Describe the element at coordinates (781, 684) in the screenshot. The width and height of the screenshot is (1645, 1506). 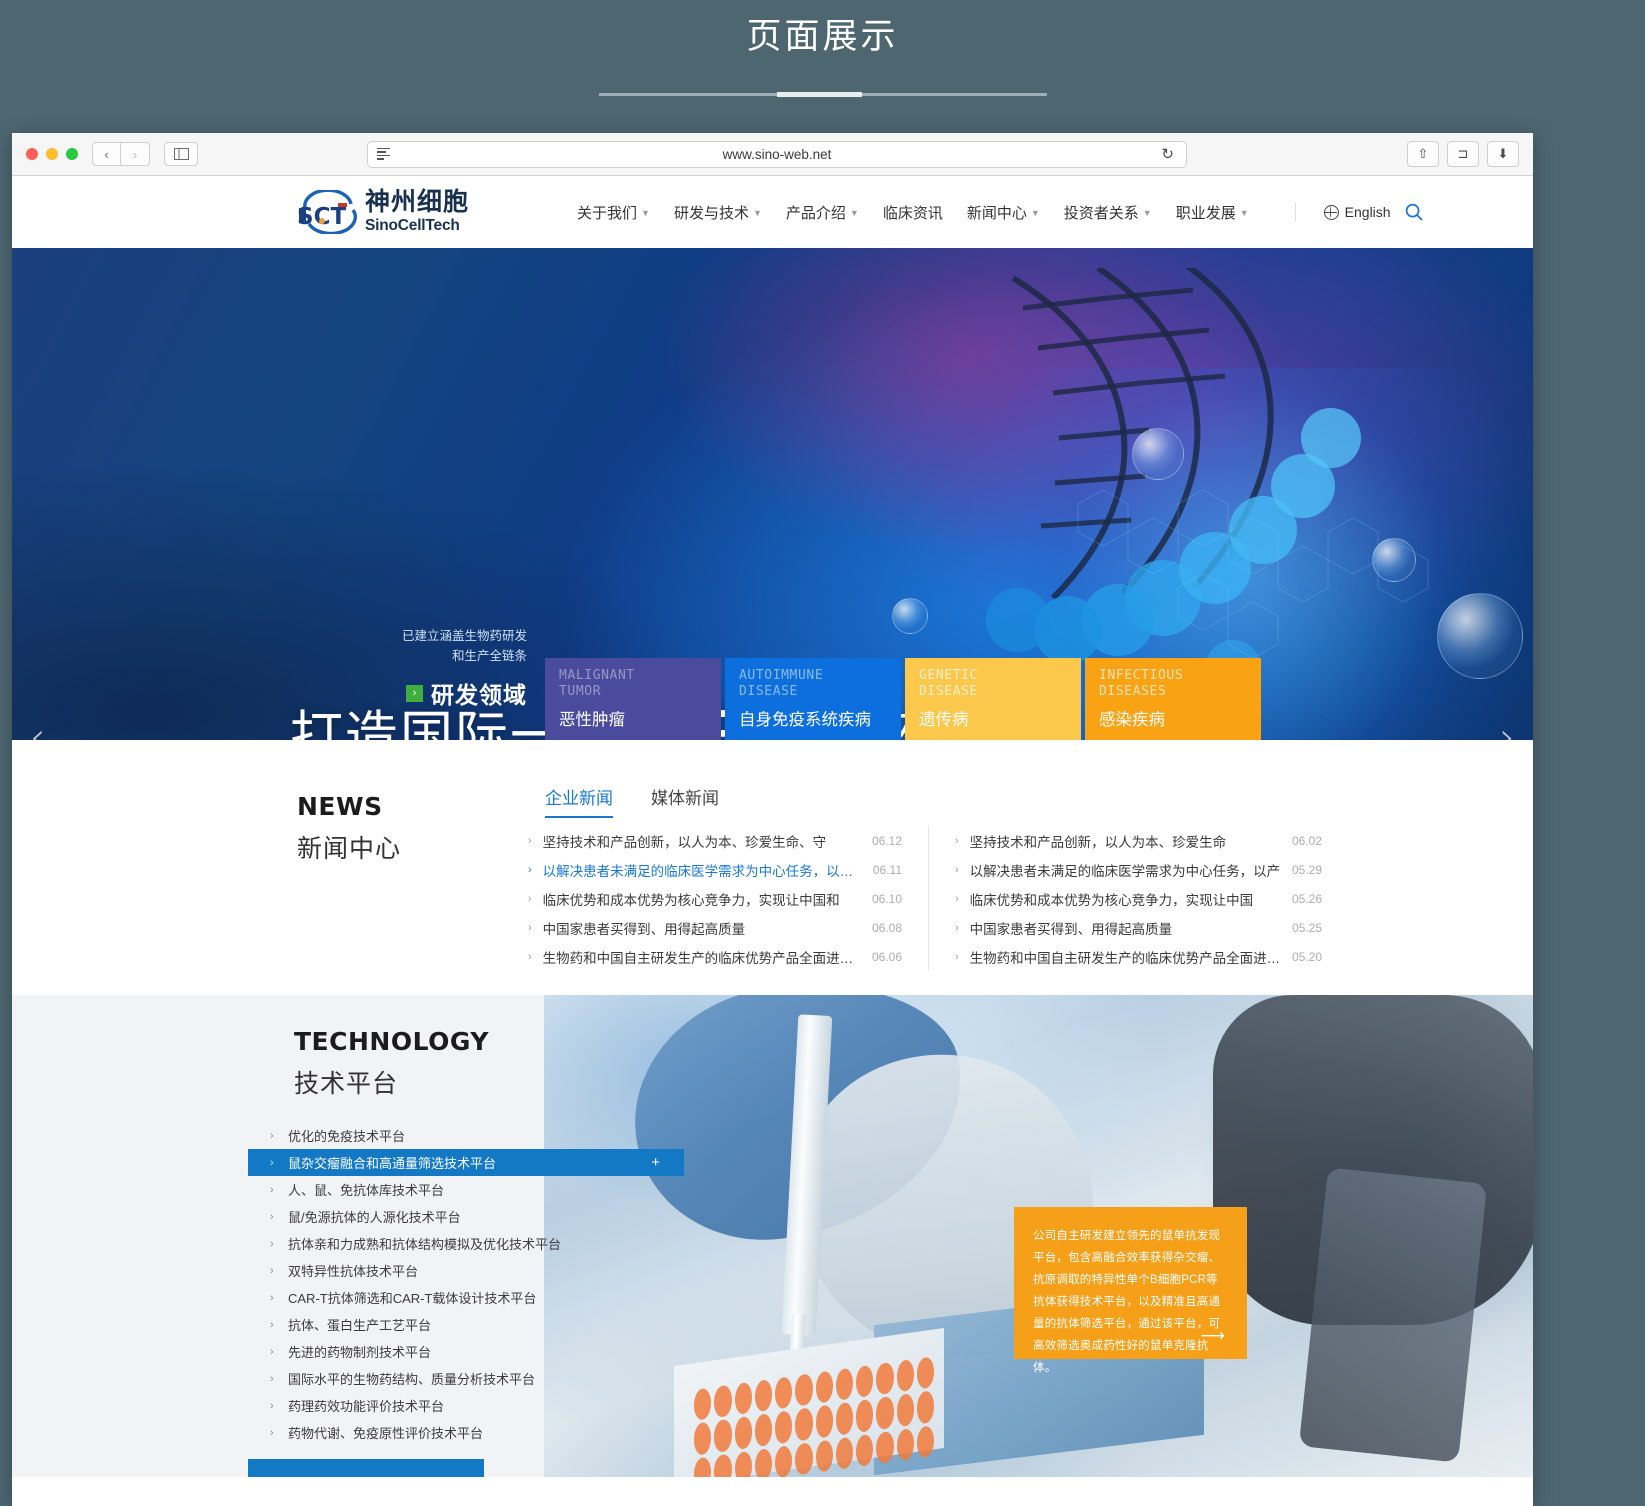
I see `tile-en-text: AUTOIMMUNE DISEASE` at that location.